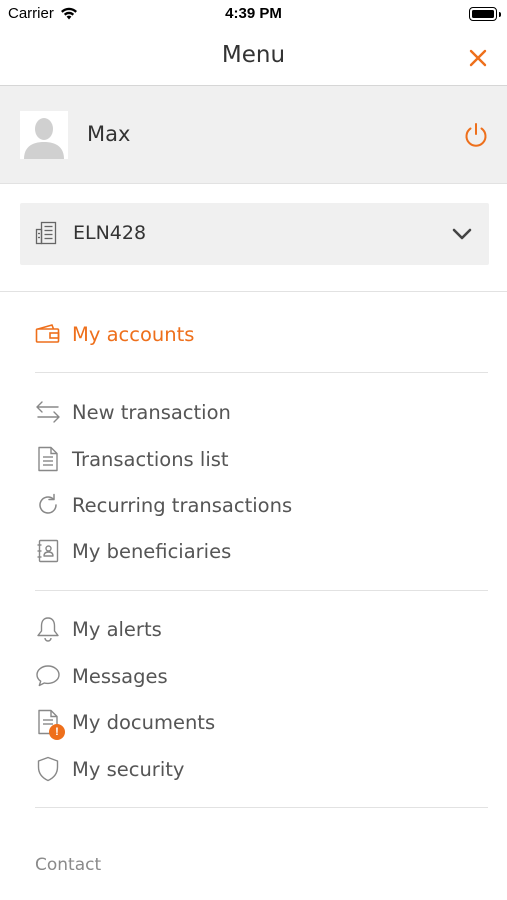 This screenshot has width=507, height=900. Describe the element at coordinates (151, 412) in the screenshot. I see `menu-label: New transaction` at that location.